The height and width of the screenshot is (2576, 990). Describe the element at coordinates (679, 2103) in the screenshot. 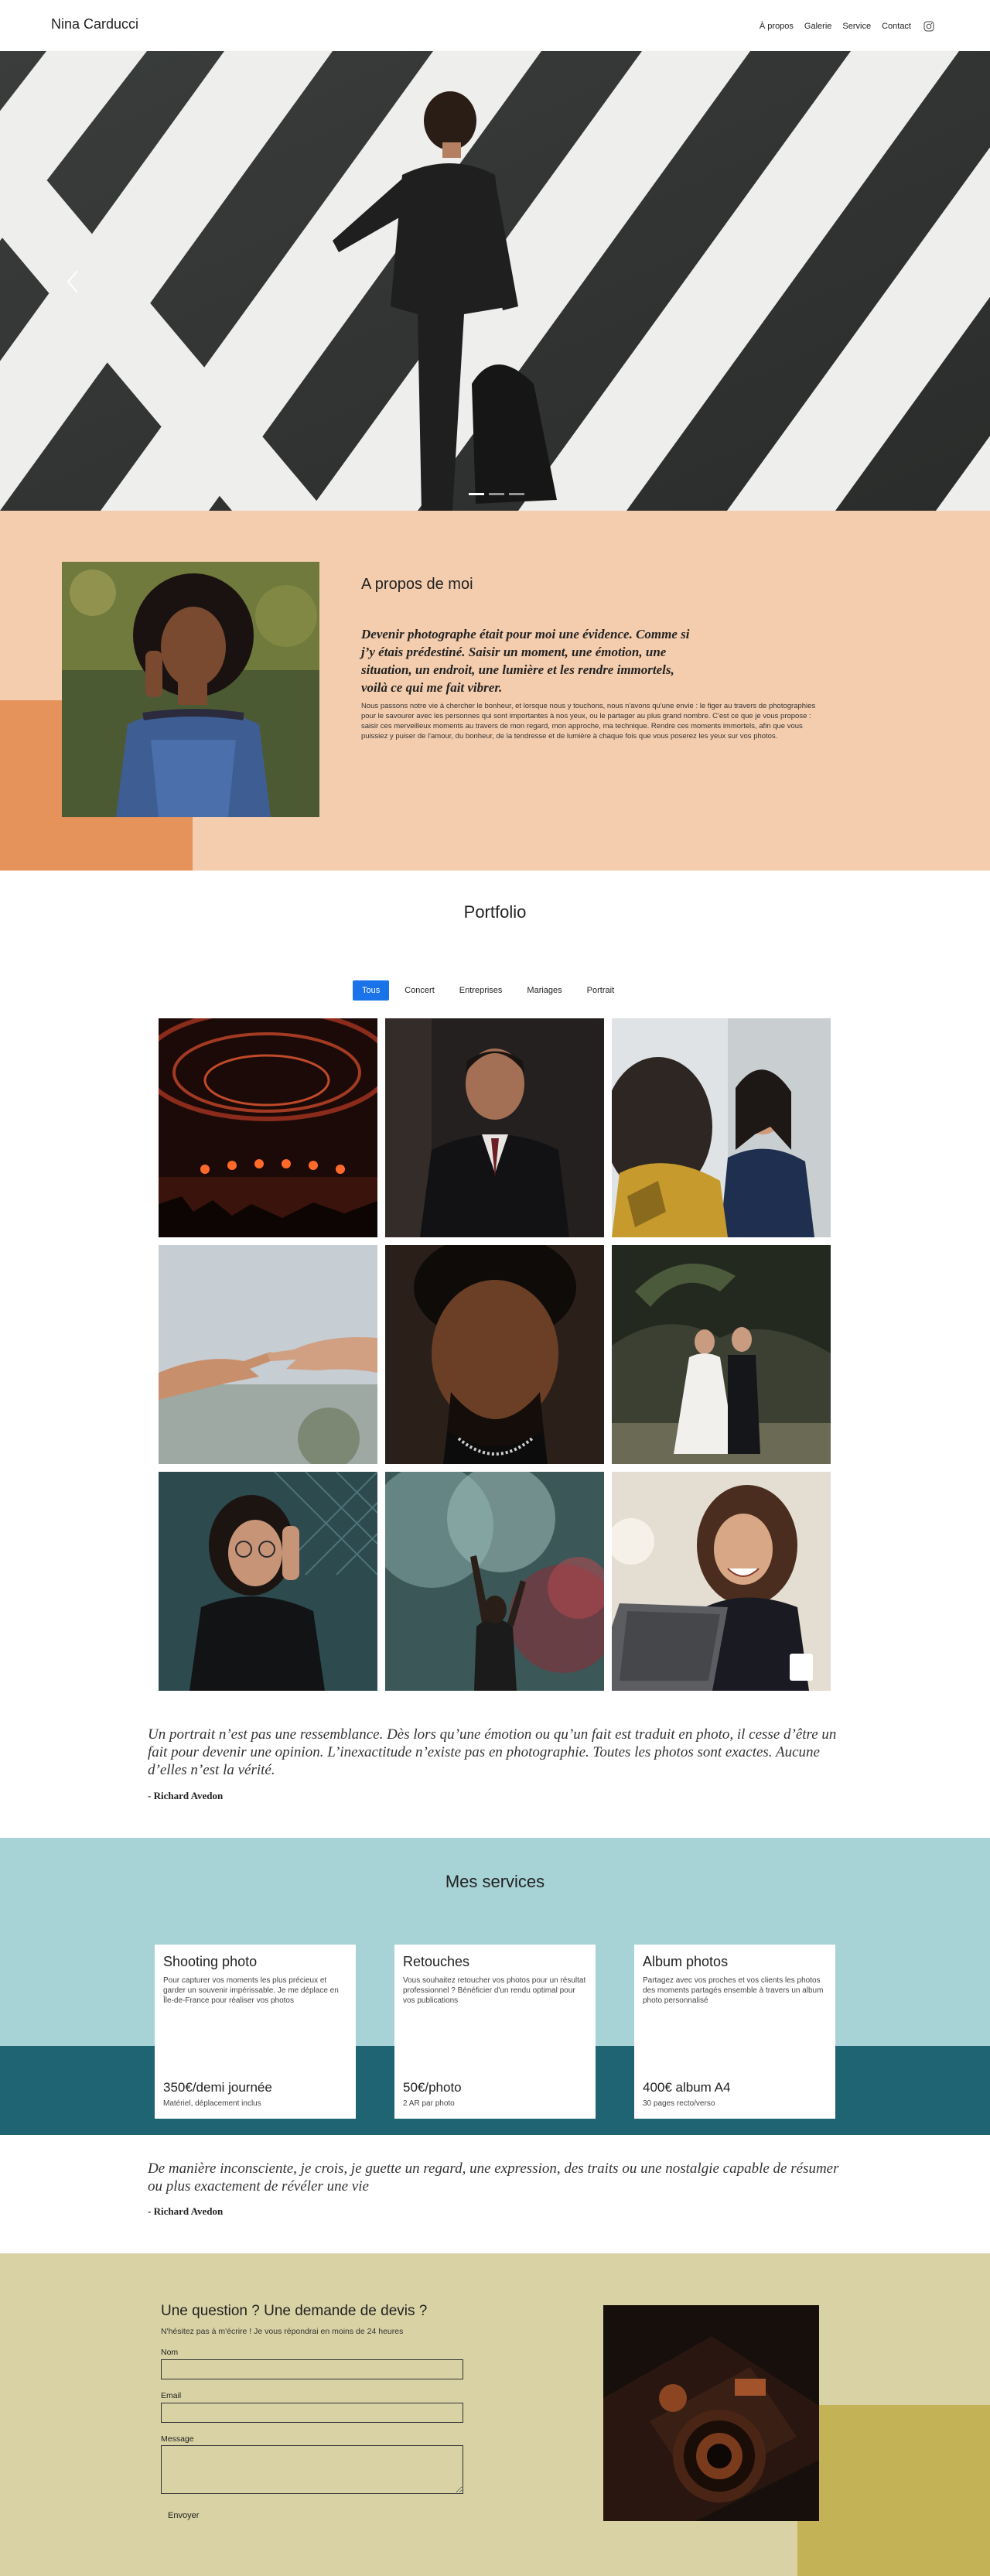

I see `service-card-note: 30 pages recto/verso` at that location.